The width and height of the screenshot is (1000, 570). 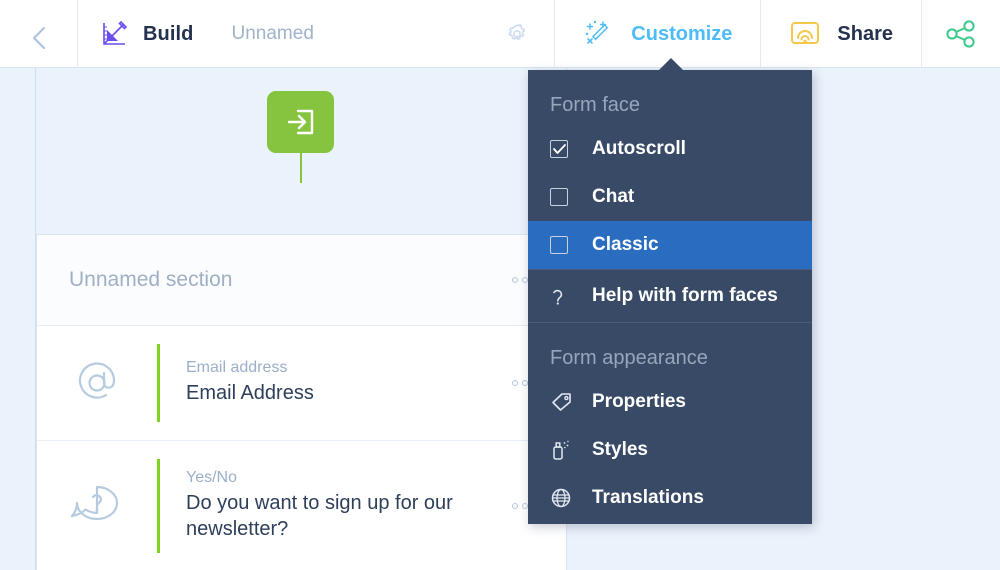 What do you see at coordinates (567, 296) in the screenshot?
I see `question-mark-icon` at bounding box center [567, 296].